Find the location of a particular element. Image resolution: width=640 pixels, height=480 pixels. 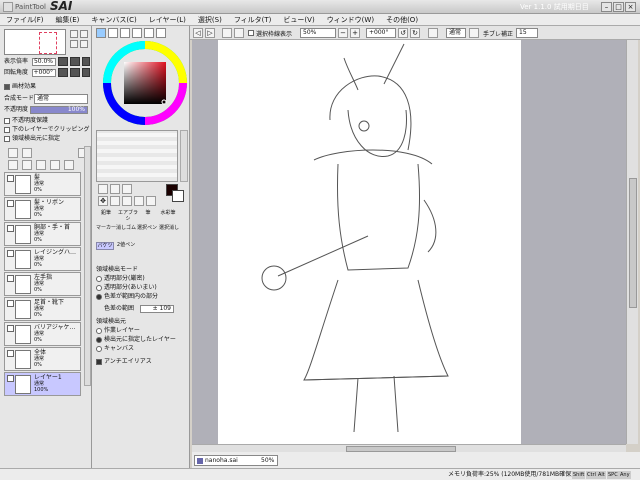

zoom-select: 50% is located at coordinates (318, 33).